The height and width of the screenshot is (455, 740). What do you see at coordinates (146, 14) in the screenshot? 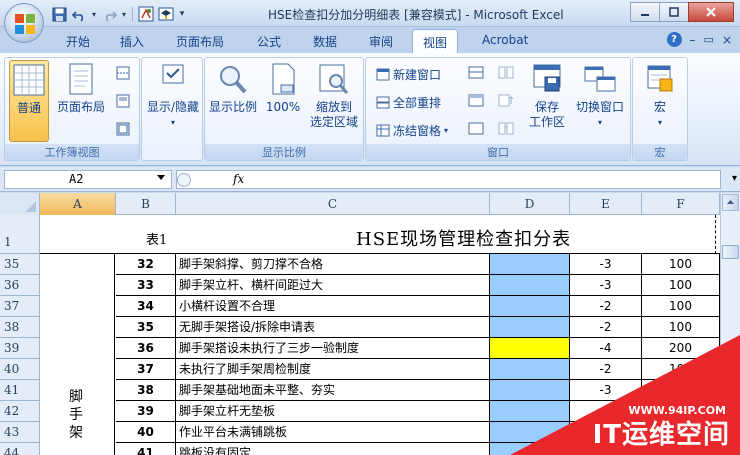
I see `format-painter-icon` at bounding box center [146, 14].